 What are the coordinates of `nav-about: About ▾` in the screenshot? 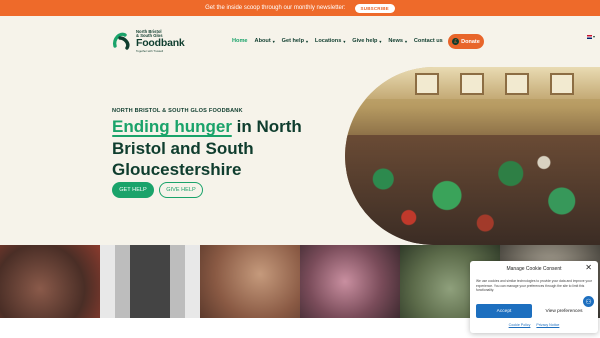 It's located at (265, 41).